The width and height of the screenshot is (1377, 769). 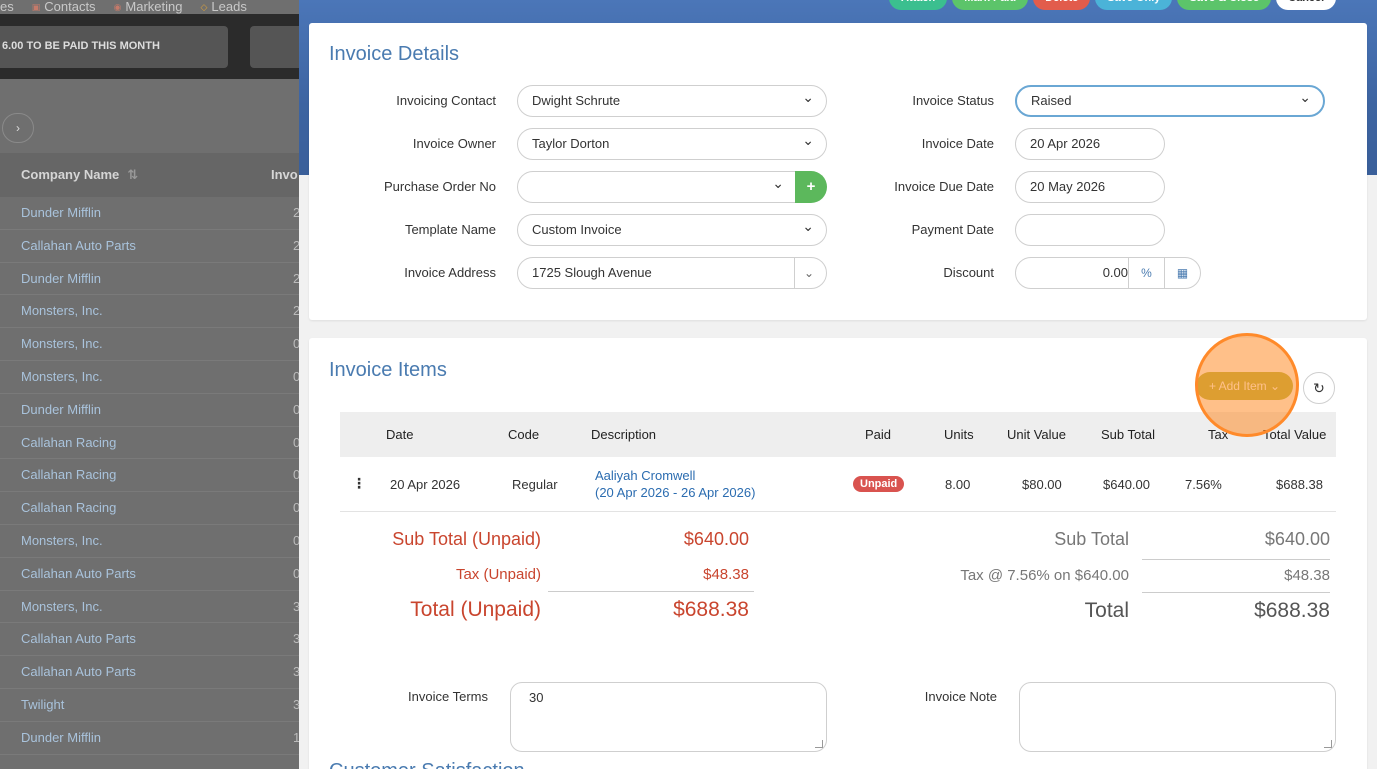 I want to click on invoice-owner-label: Invoice Owner, so click(x=454, y=143).